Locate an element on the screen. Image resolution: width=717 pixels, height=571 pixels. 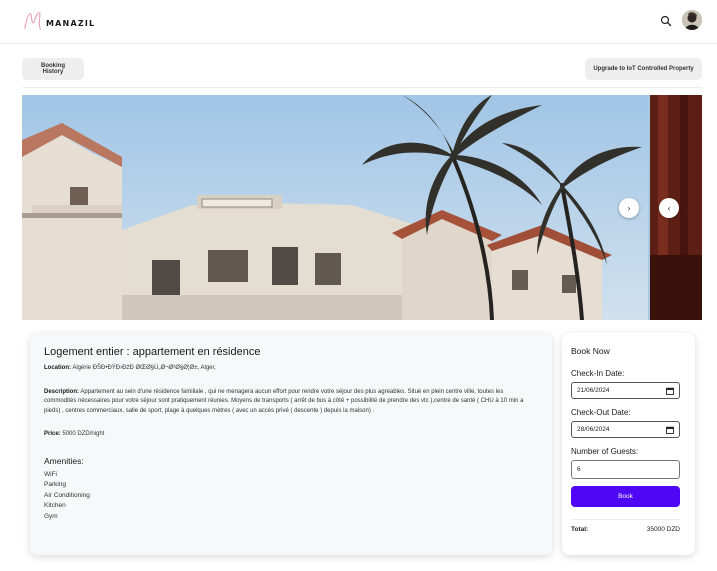
carousel-next-button: › is located at coordinates (629, 208).